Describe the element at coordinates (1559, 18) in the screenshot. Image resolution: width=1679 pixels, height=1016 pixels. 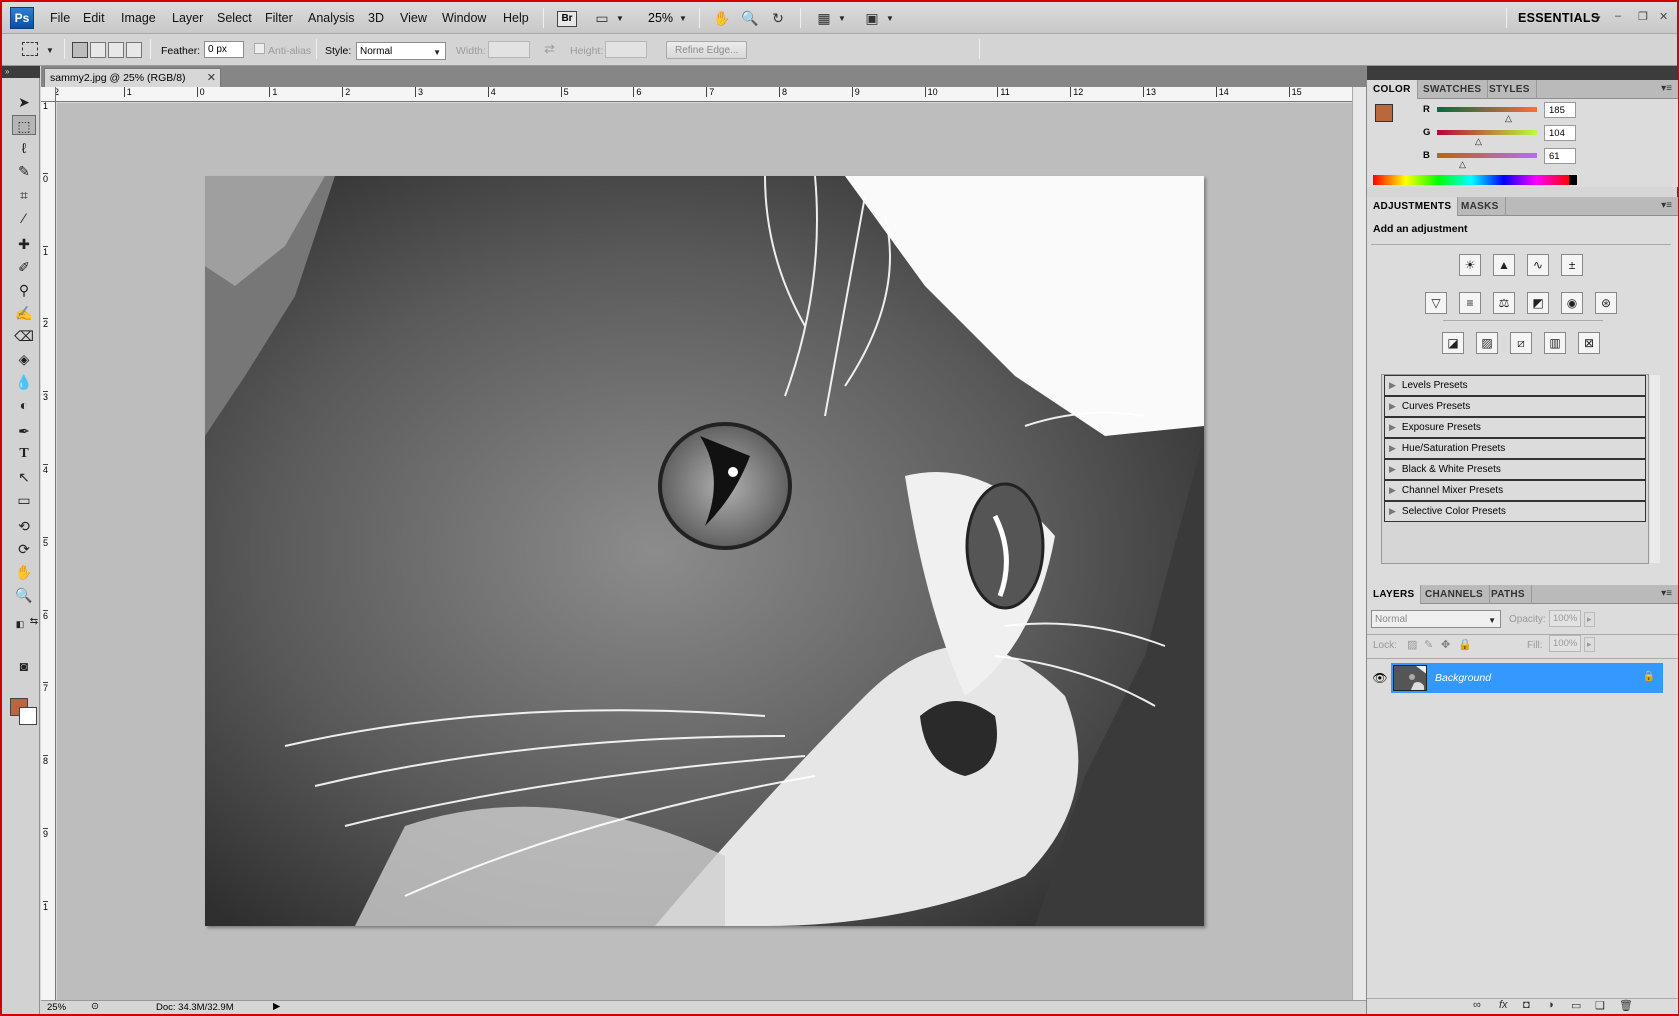
I see `workspace-switcher: ESSENTIALS` at that location.